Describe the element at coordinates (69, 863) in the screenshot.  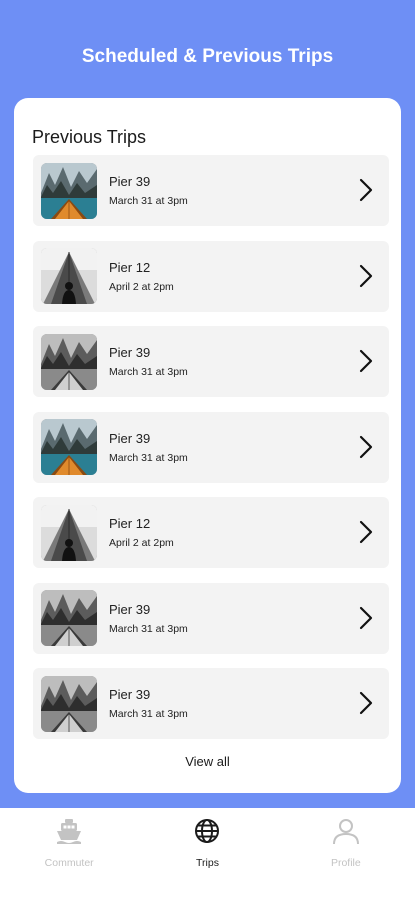
I see `tab-label: Commuter` at that location.